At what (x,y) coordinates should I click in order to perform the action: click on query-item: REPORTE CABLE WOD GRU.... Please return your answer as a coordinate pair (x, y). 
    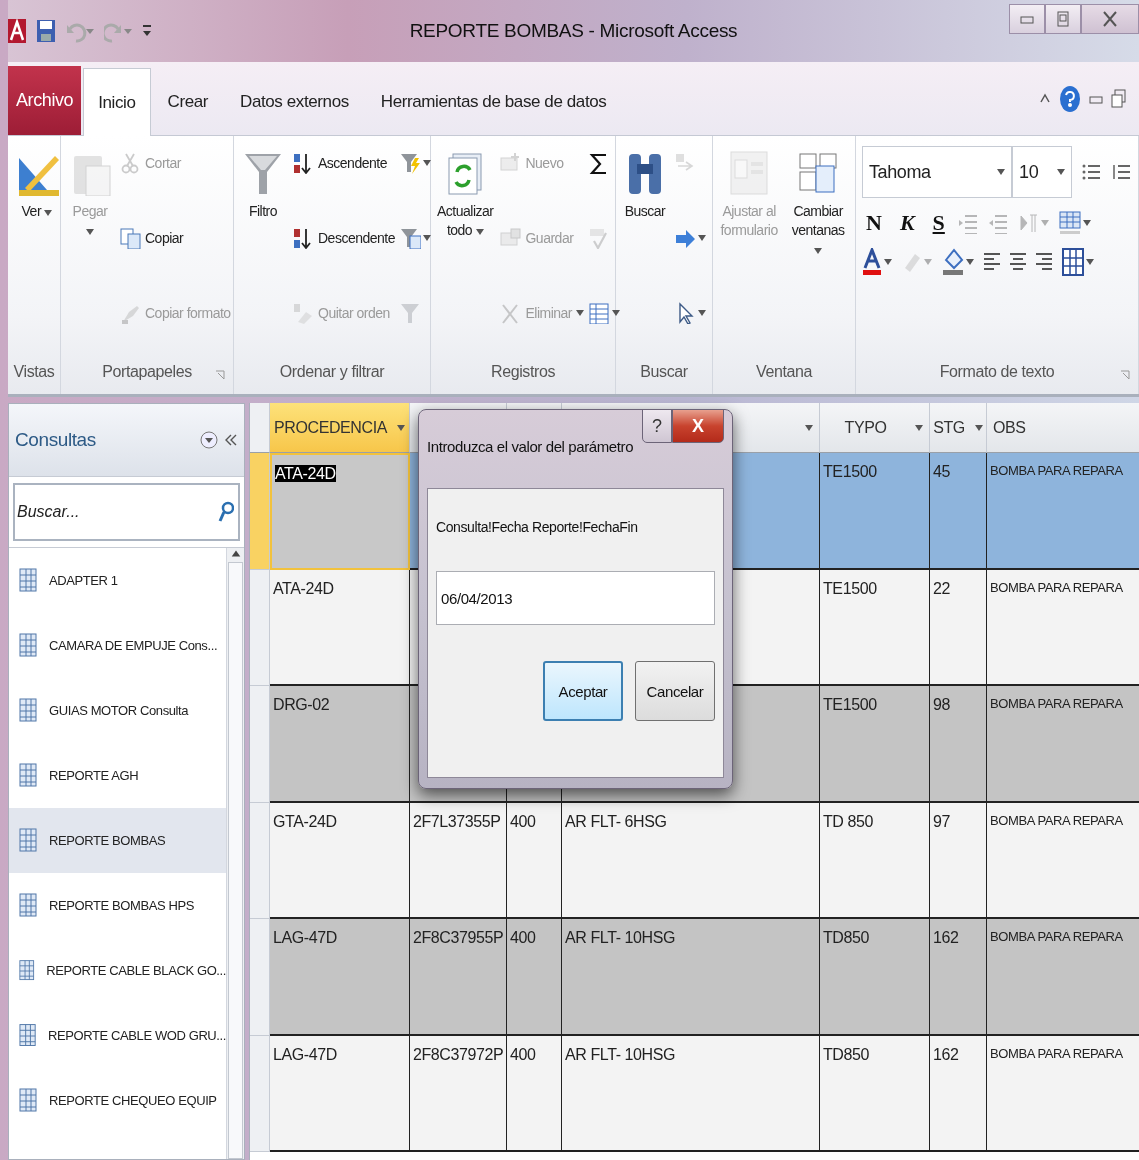
    Looking at the image, I should click on (117, 1035).